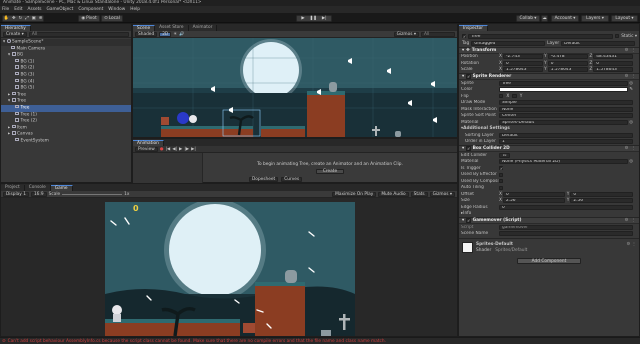 The image size is (640, 344). Describe the element at coordinates (534, 194) in the screenshot. I see `offset-x-input: 0` at that location.